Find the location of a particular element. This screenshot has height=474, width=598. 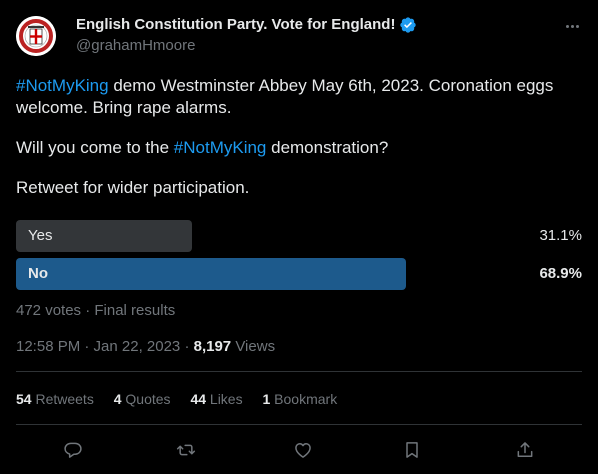

likes-count: 44 is located at coordinates (198, 399).